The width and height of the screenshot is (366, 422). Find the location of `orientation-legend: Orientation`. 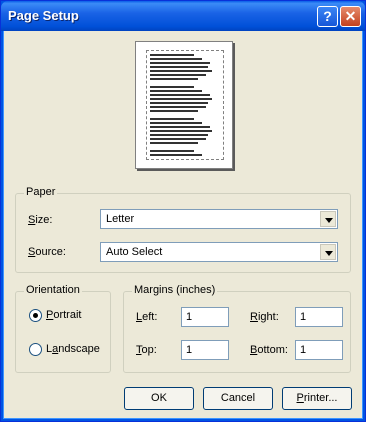

orientation-legend: Orientation is located at coordinates (53, 290).